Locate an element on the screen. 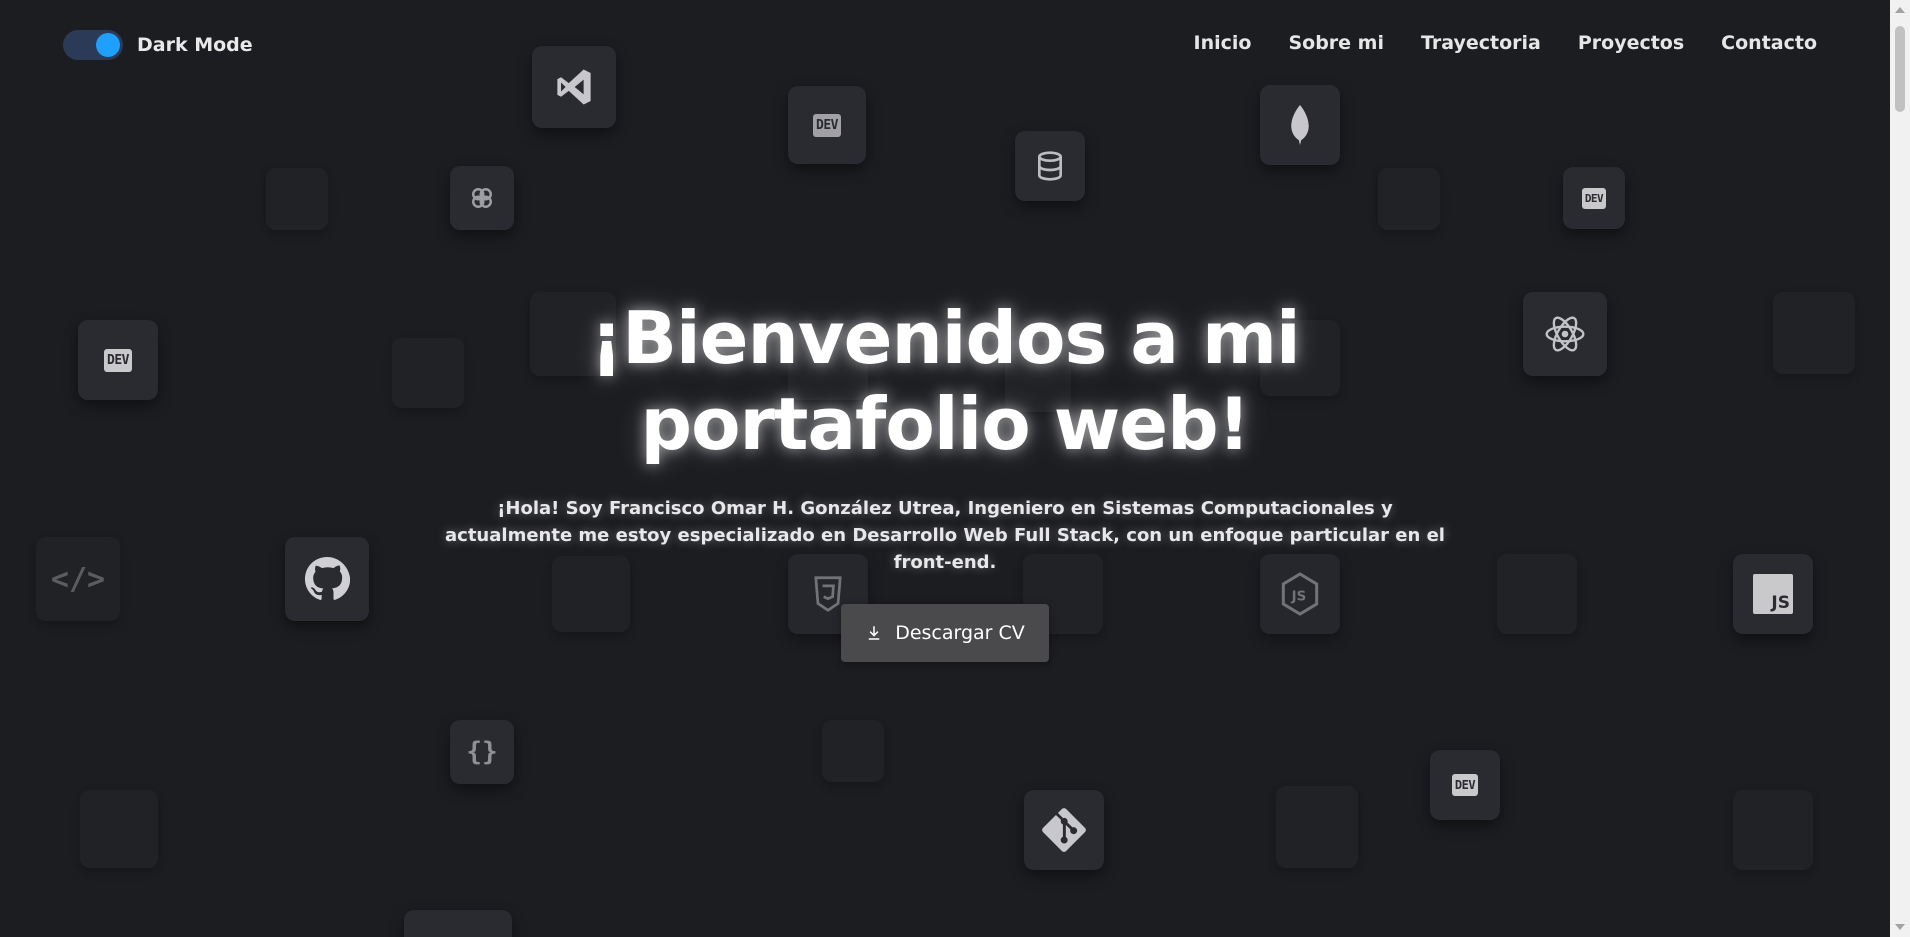 This screenshot has width=1910, height=937. toggle-knob is located at coordinates (108, 45).